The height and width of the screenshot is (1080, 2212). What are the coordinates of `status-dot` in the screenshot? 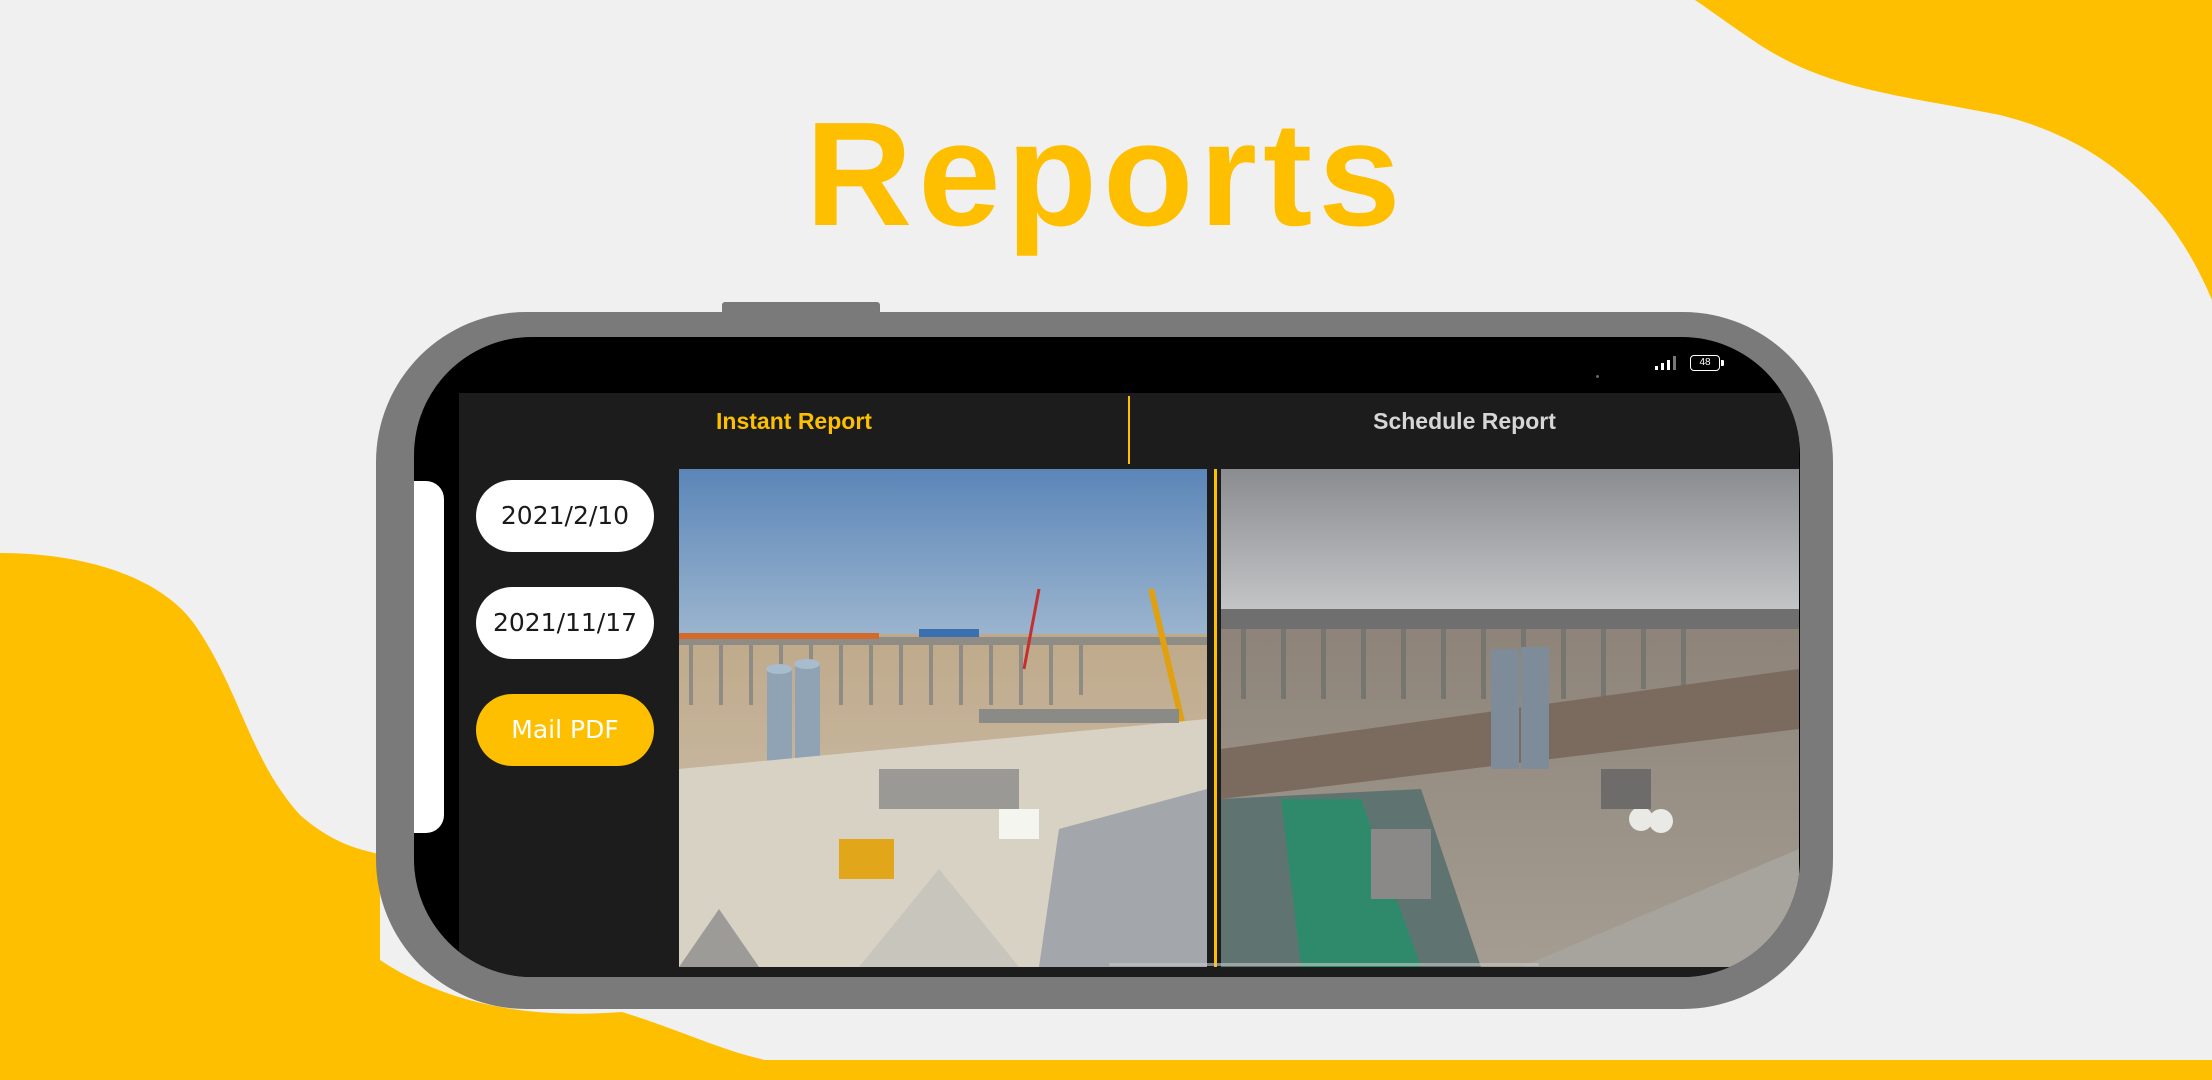 It's located at (1597, 376).